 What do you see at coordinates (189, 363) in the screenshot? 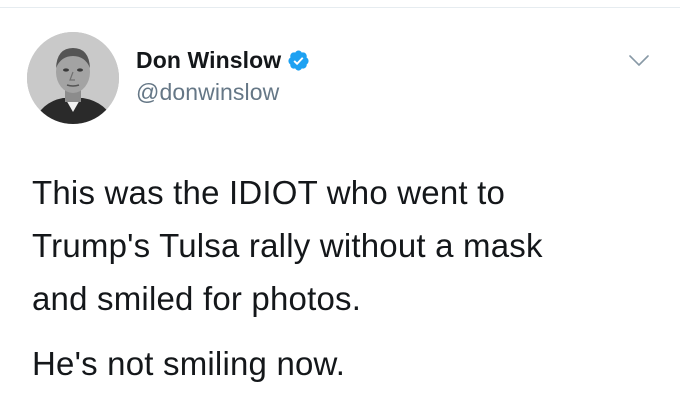
I see `tweet-text-line: He's not smiling now.` at bounding box center [189, 363].